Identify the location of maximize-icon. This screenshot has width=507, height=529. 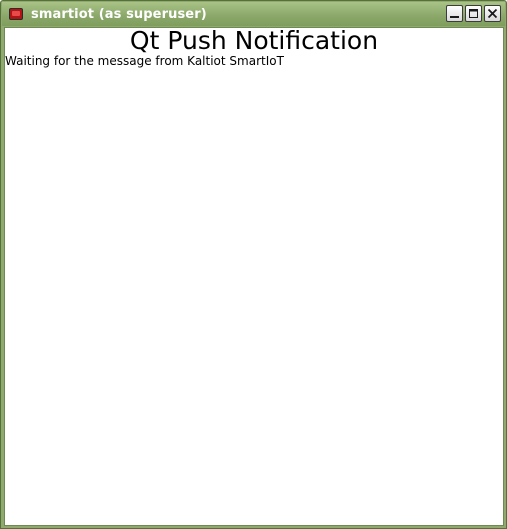
(473, 13).